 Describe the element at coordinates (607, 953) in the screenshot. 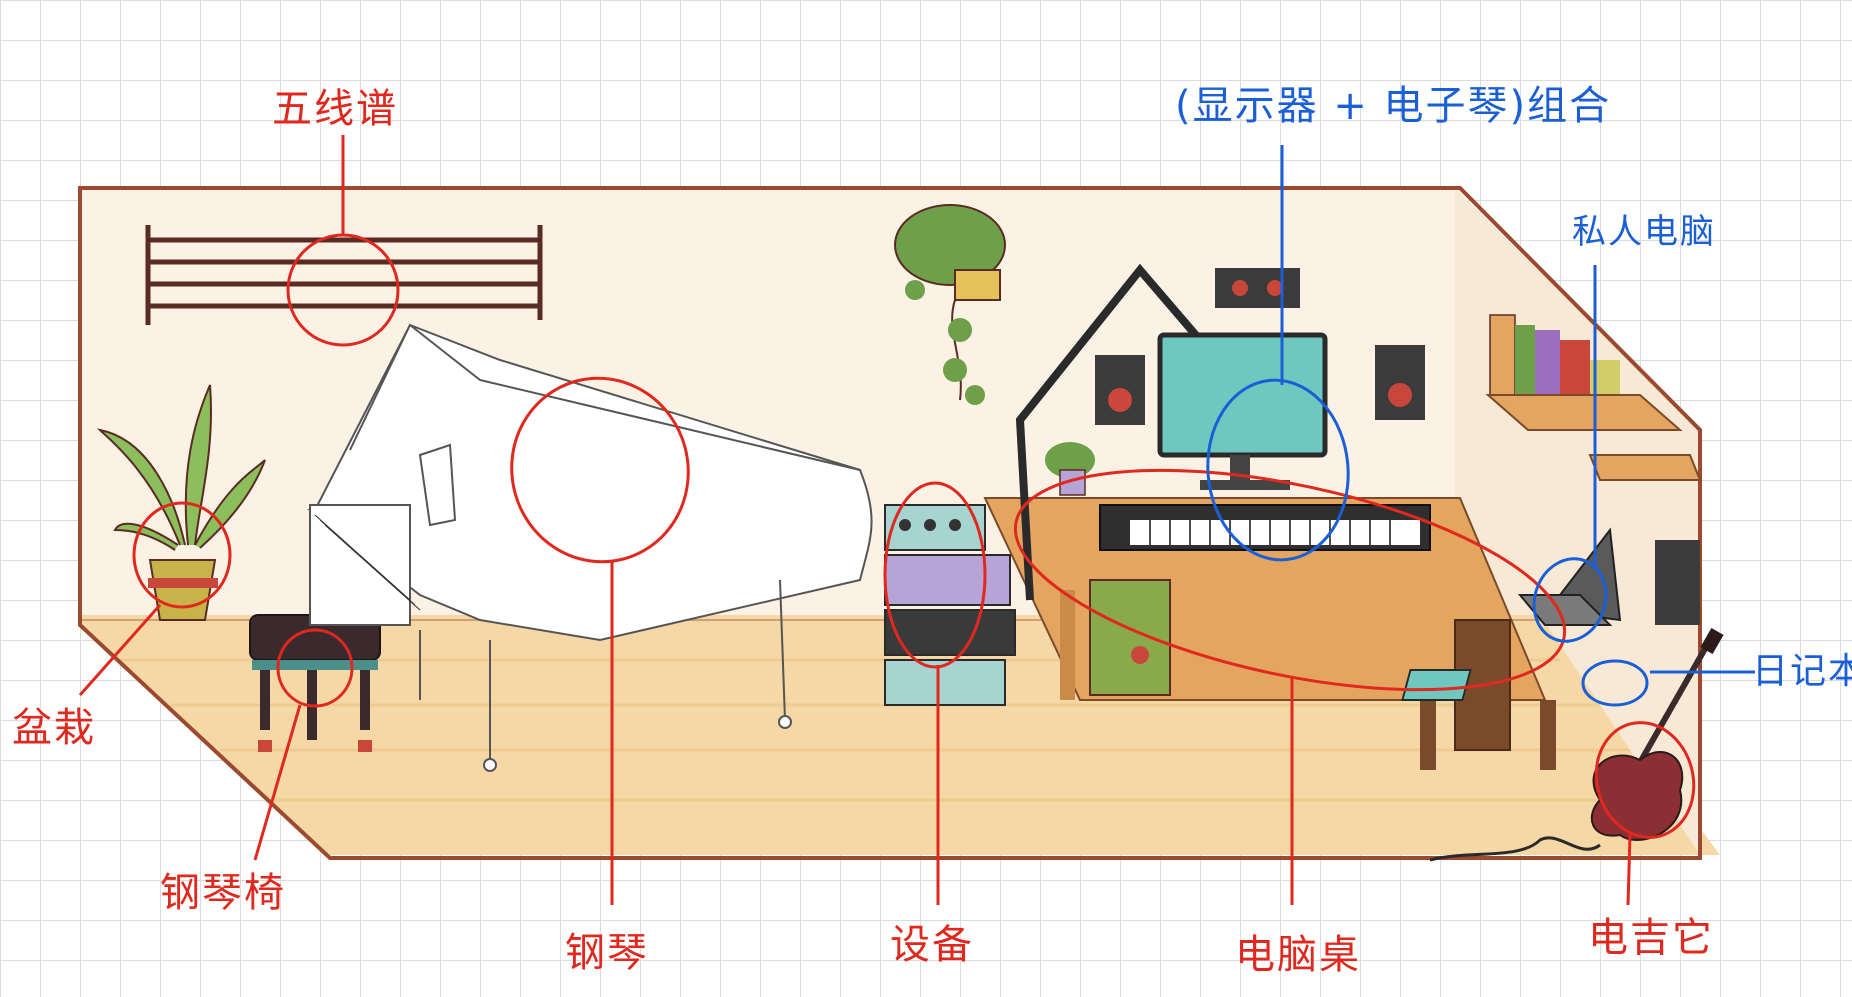

I see `label-piano: 钢琴` at that location.